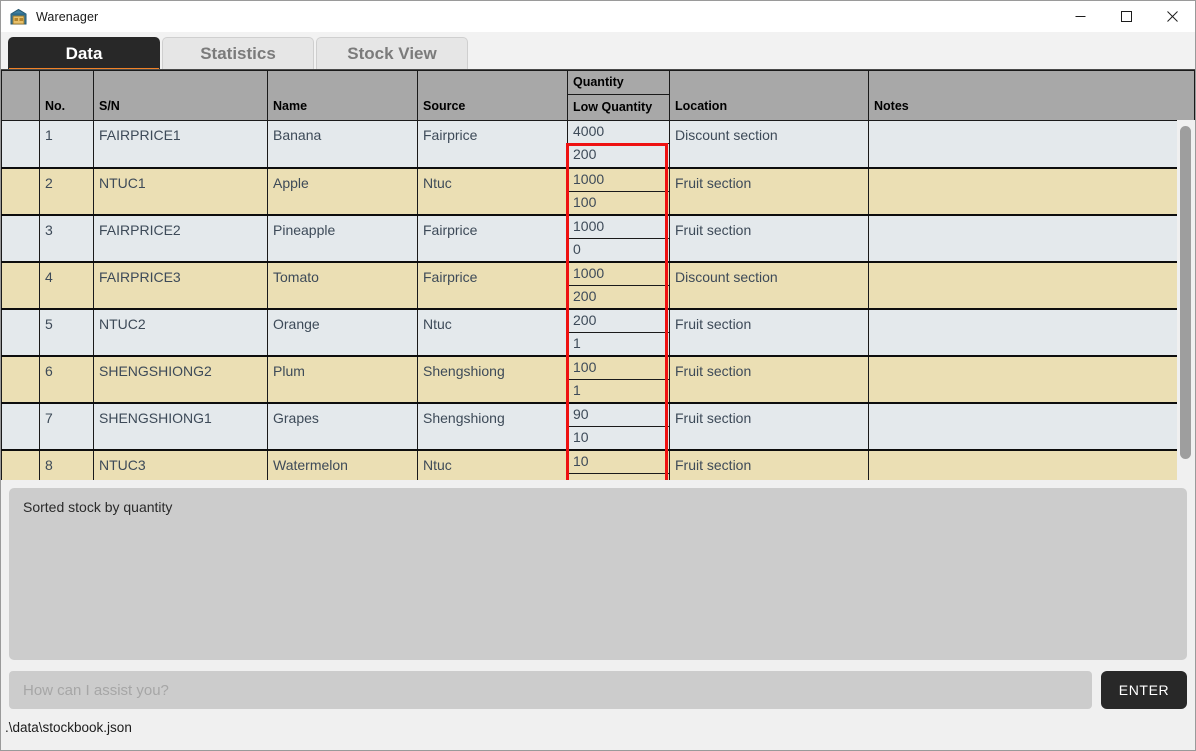  What do you see at coordinates (342, 379) in the screenshot?
I see `cell-name: Plum` at bounding box center [342, 379].